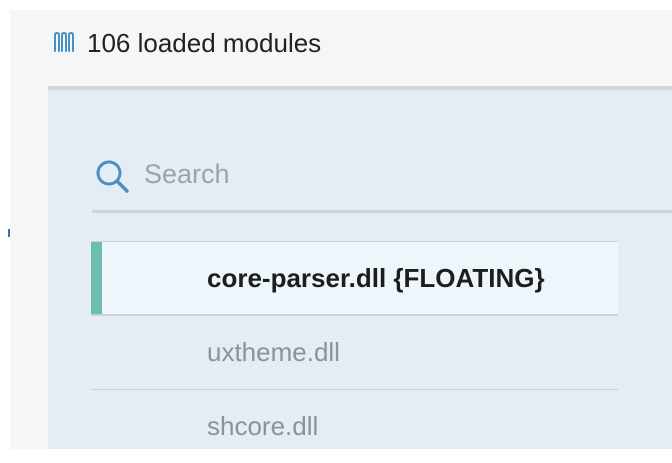 Image resolution: width=672 pixels, height=463 pixels. I want to click on search-input, so click(394, 174).